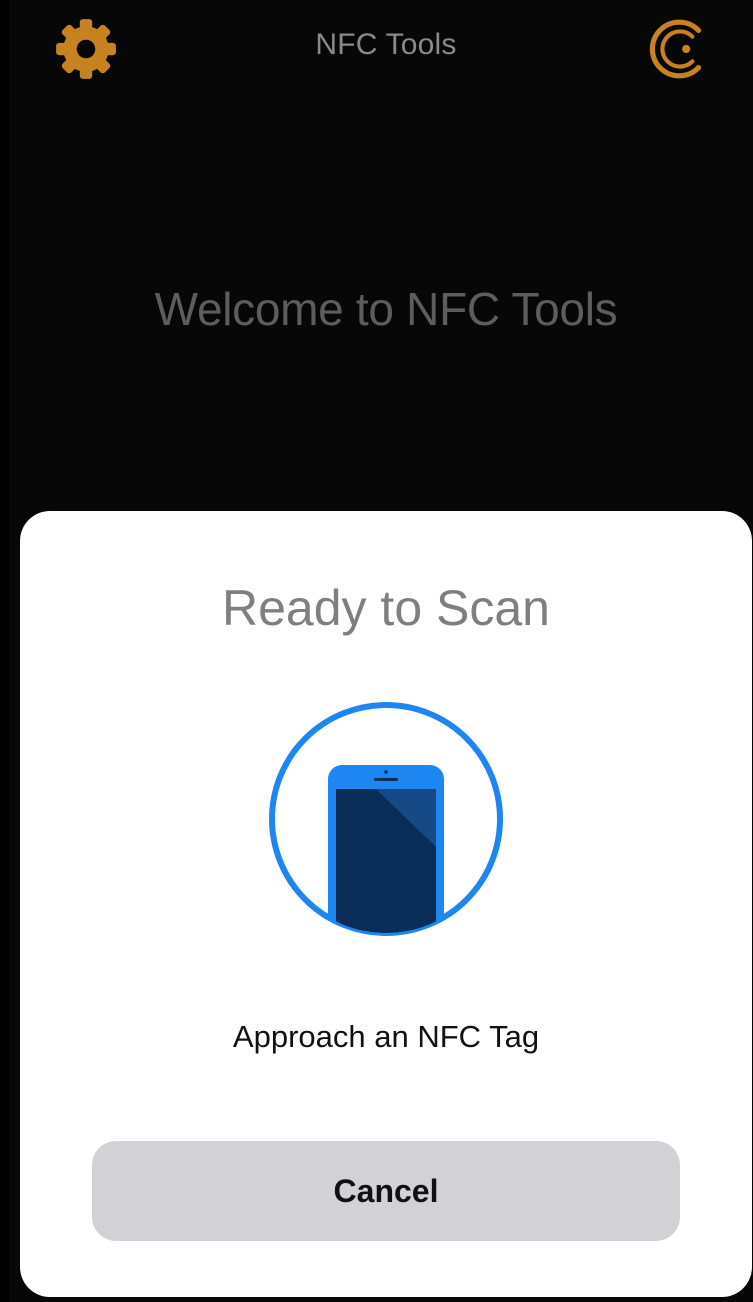  I want to click on phone-scan-icon, so click(386, 819).